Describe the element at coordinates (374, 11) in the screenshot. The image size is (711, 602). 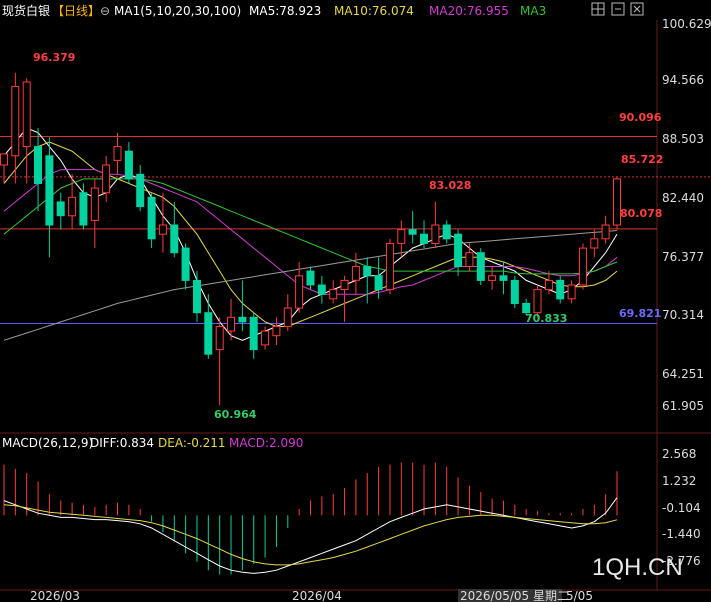
I see `ma10-value: MA10:76.074` at that location.